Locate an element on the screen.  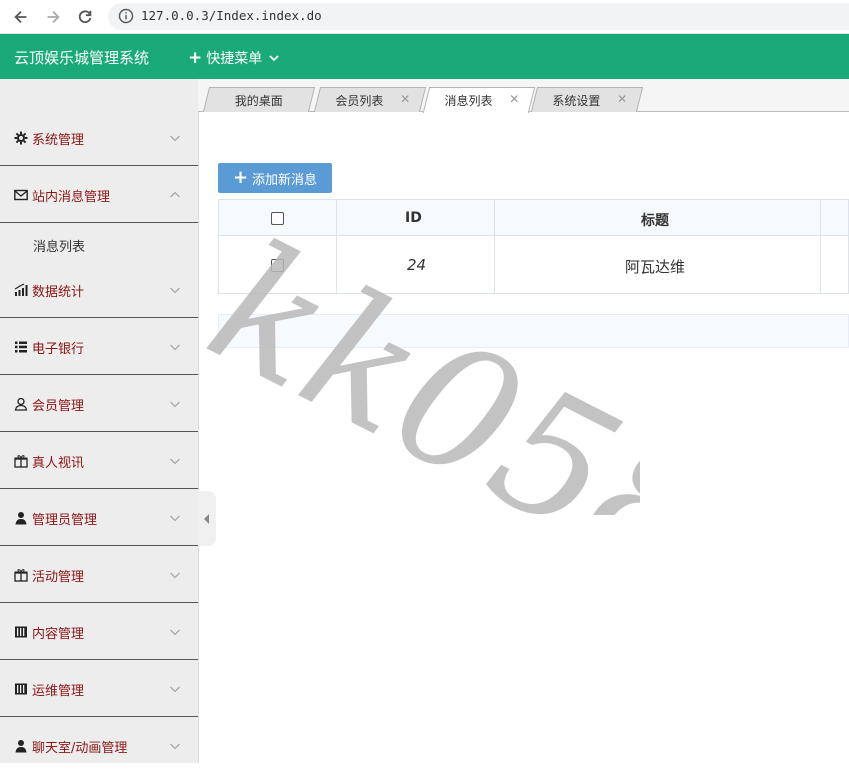
tab-member-list: 会员列表 ✕ is located at coordinates (370, 99).